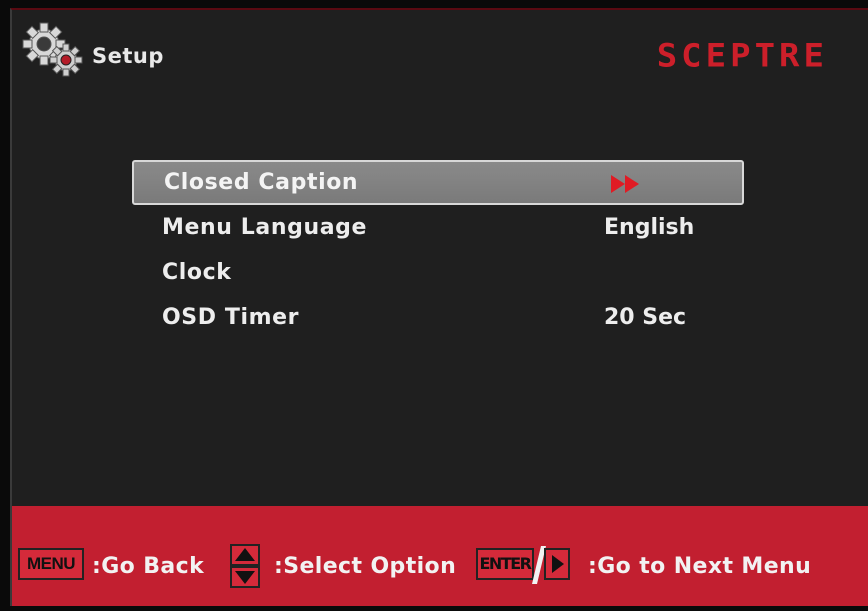 This screenshot has width=868, height=611. What do you see at coordinates (365, 566) in the screenshot?
I see `select-option-hint: :Select Option` at bounding box center [365, 566].